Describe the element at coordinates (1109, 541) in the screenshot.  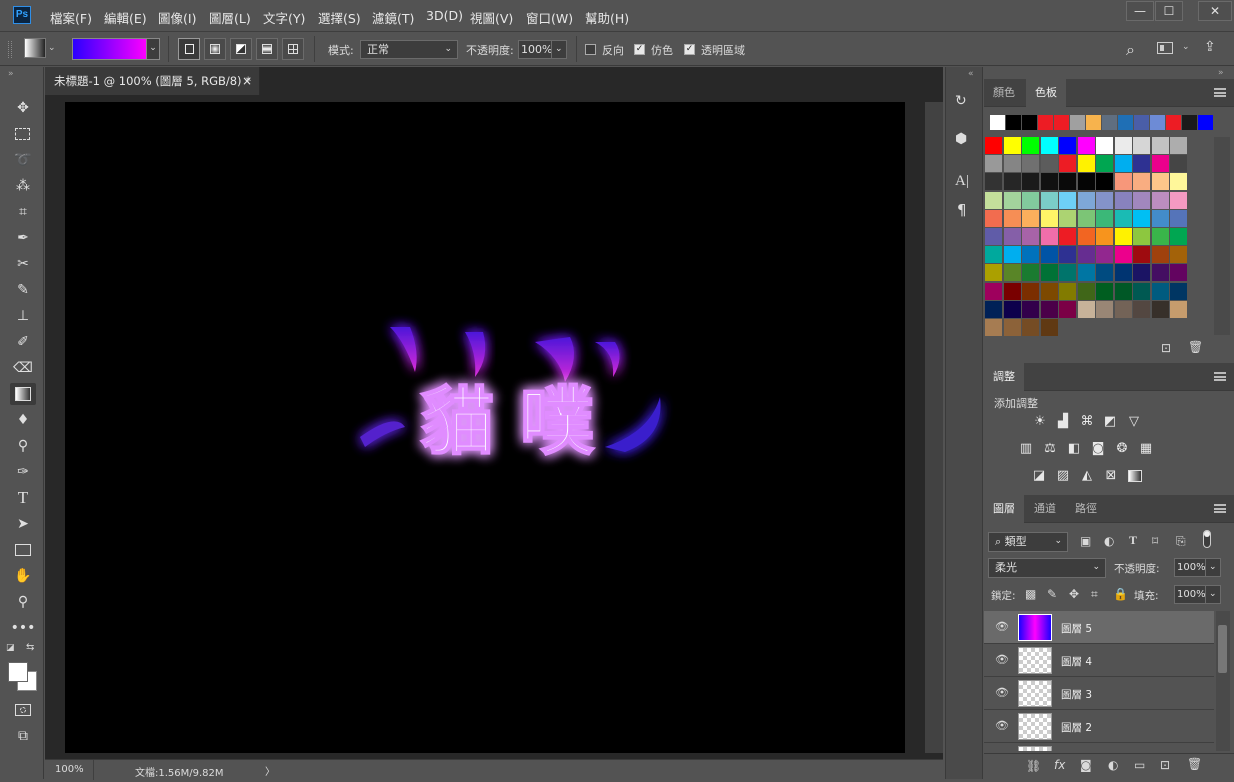
I see `filter-adjustment-icon: ◐` at that location.